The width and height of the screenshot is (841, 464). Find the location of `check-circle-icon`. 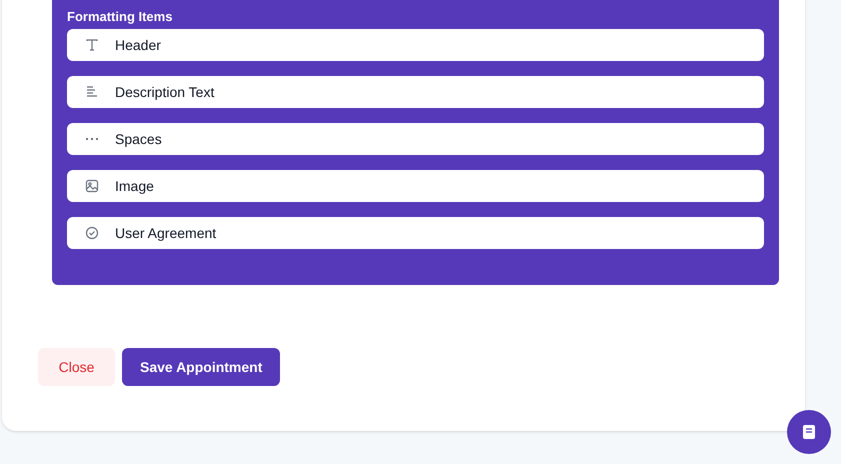

check-circle-icon is located at coordinates (92, 233).